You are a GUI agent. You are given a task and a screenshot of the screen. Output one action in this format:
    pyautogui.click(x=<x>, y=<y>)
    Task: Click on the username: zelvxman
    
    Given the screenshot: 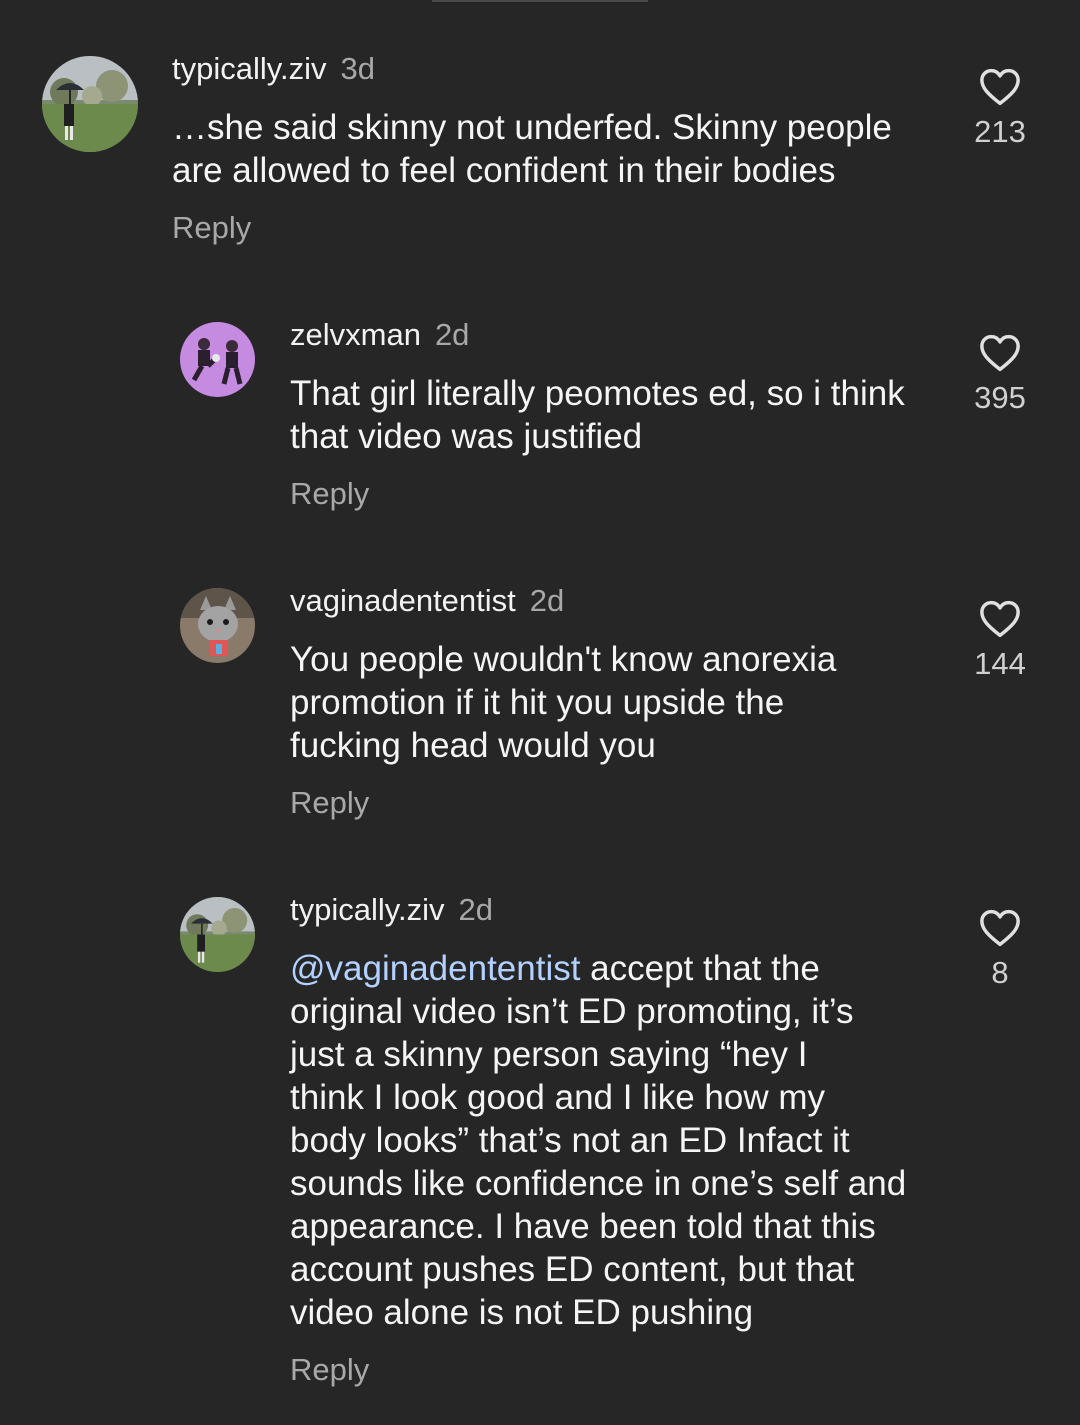 What is the action you would take?
    pyautogui.click(x=355, y=334)
    